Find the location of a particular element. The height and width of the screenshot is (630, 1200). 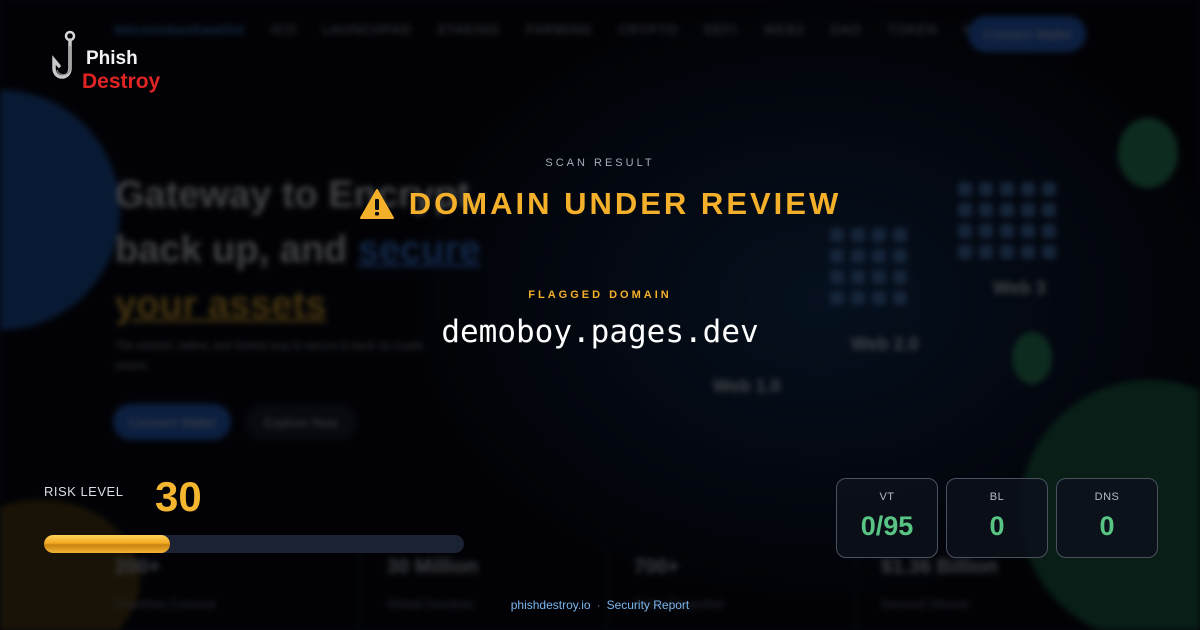

stat-card-label: VT is located at coordinates (887, 497).